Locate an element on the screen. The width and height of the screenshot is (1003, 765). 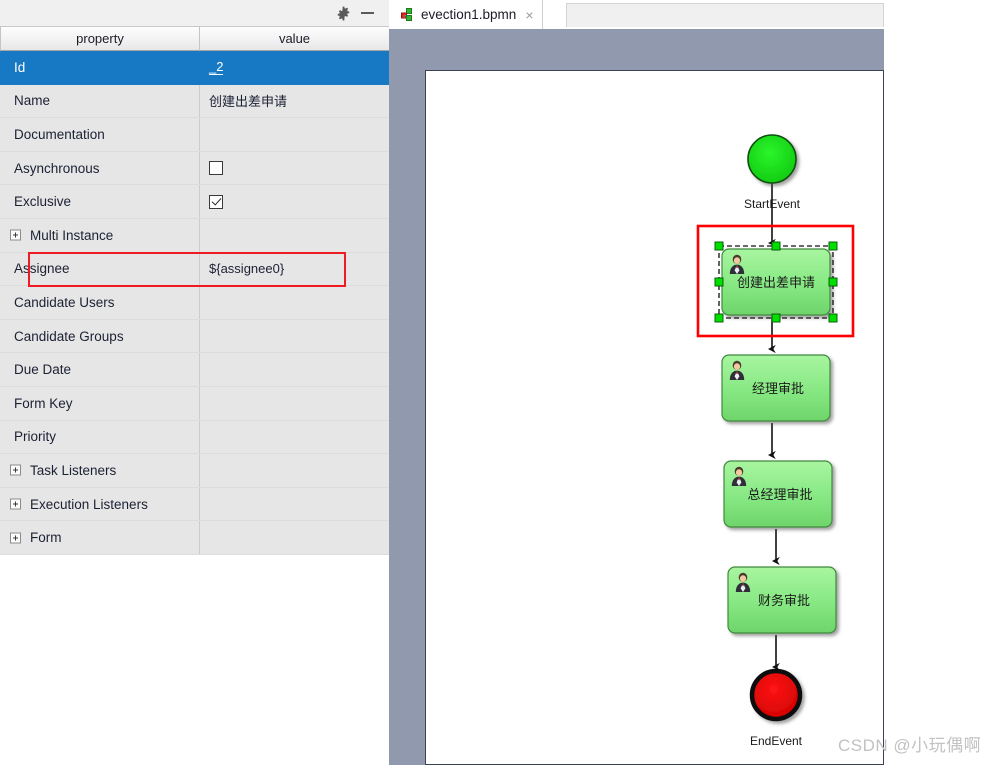
property-name-cell: Execution Listeners is located at coordinates (100, 504).